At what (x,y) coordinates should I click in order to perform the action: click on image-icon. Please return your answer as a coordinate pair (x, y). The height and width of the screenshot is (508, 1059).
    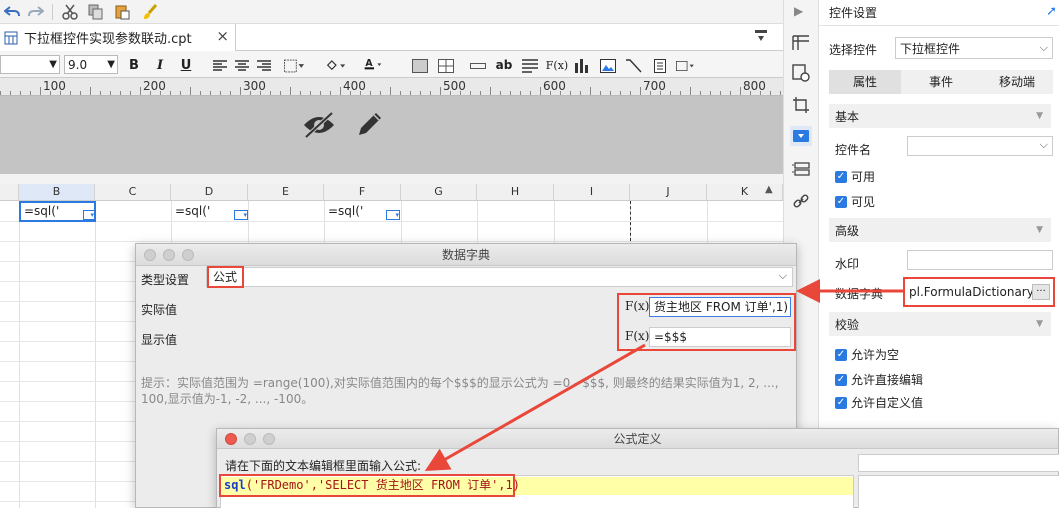
    Looking at the image, I should click on (608, 66).